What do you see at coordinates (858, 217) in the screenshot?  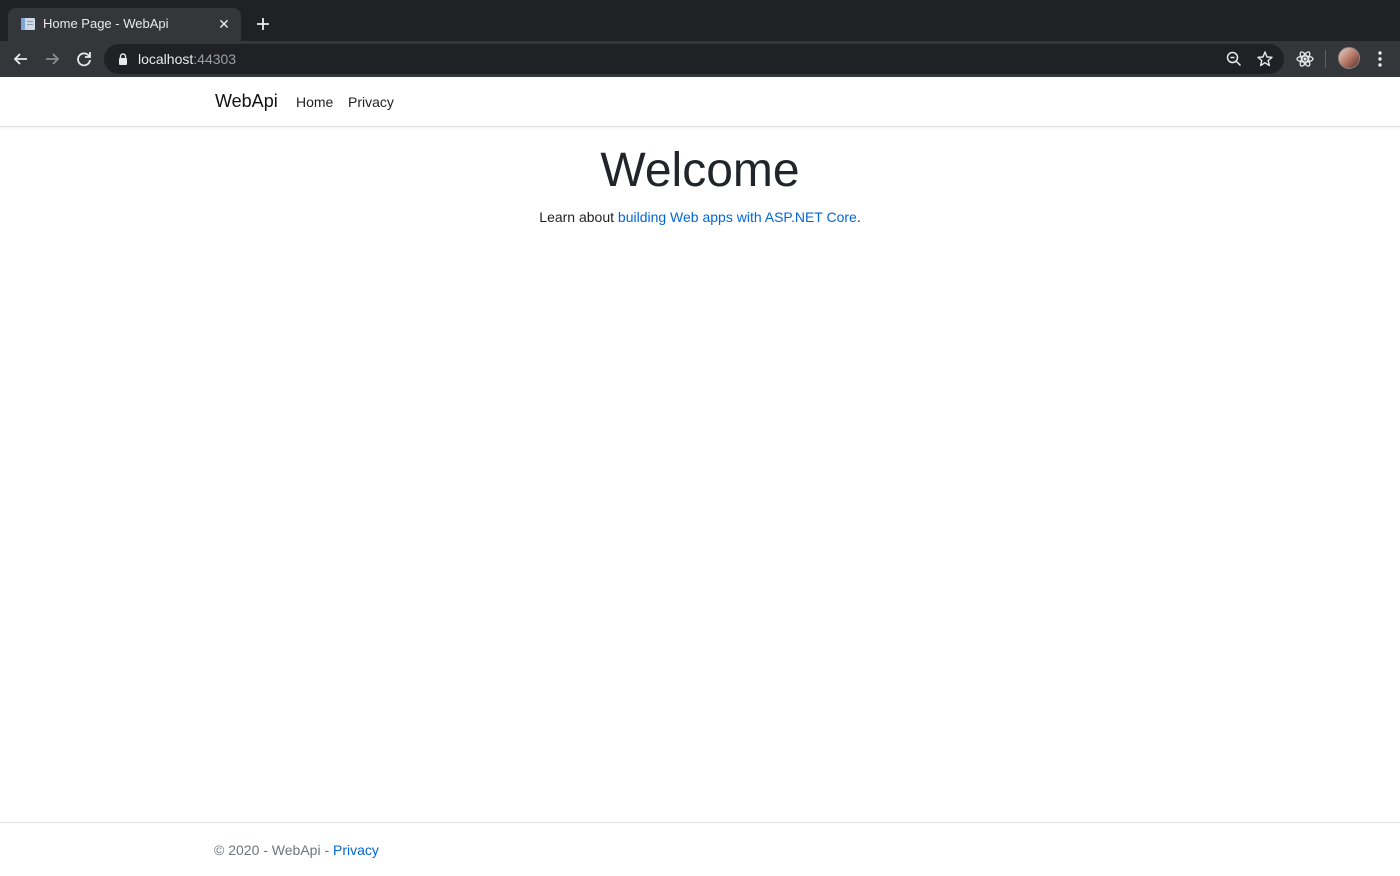 I see `lead-suffix: .` at bounding box center [858, 217].